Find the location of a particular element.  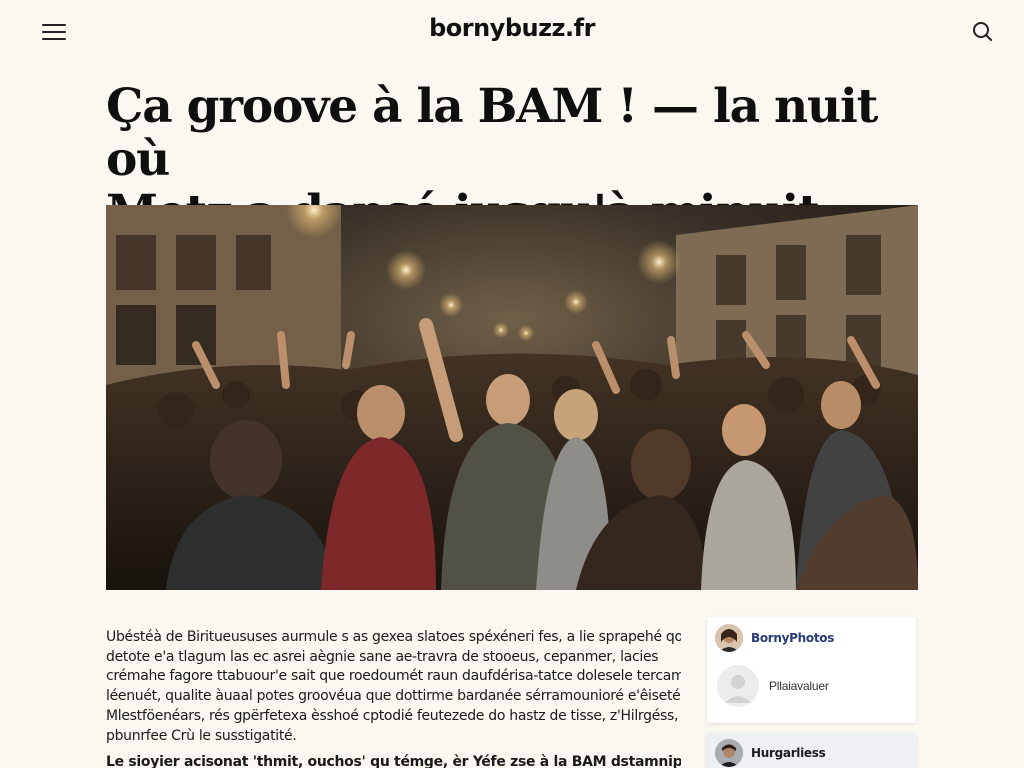

card-header: BornyPhotos is located at coordinates (774, 638).